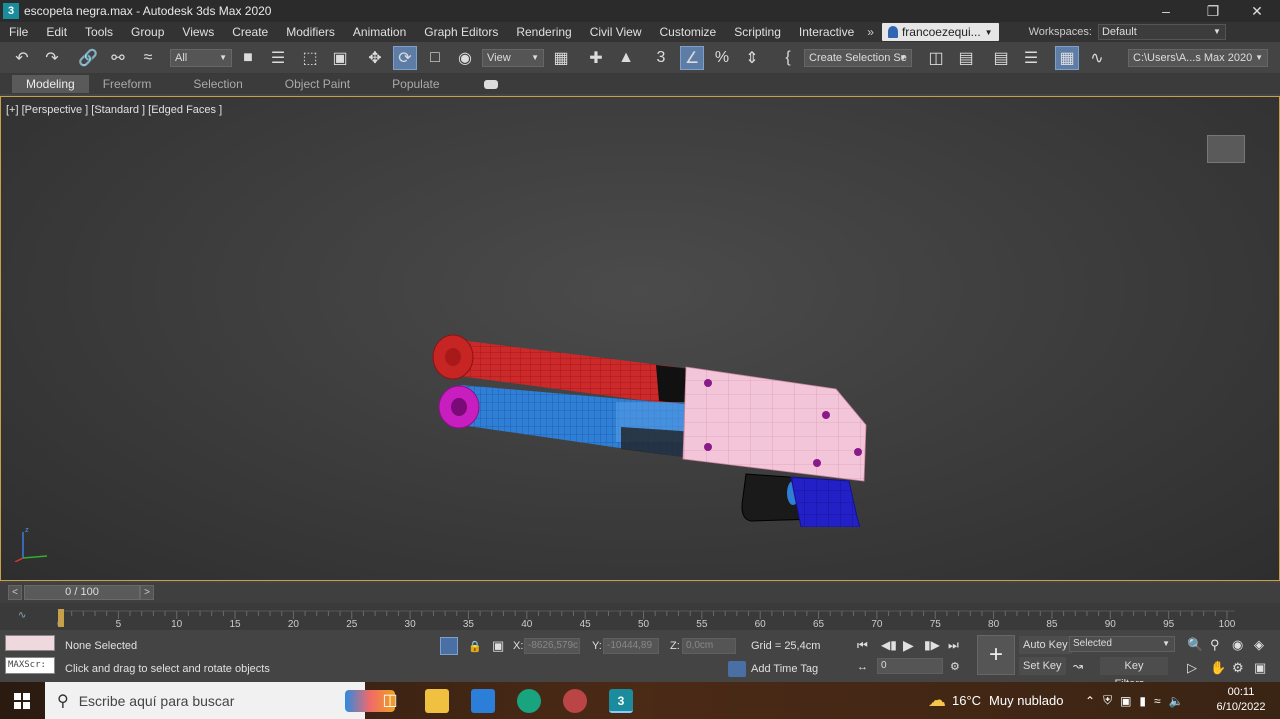 The height and width of the screenshot is (719, 1280). Describe the element at coordinates (722, 58) in the screenshot. I see `percent-snap-icon: %` at that location.